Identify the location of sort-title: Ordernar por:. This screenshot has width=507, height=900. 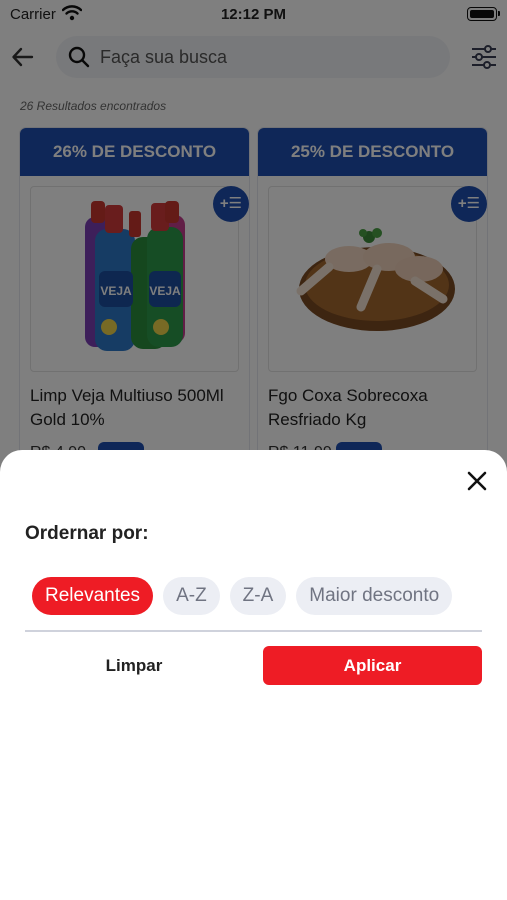
(87, 533).